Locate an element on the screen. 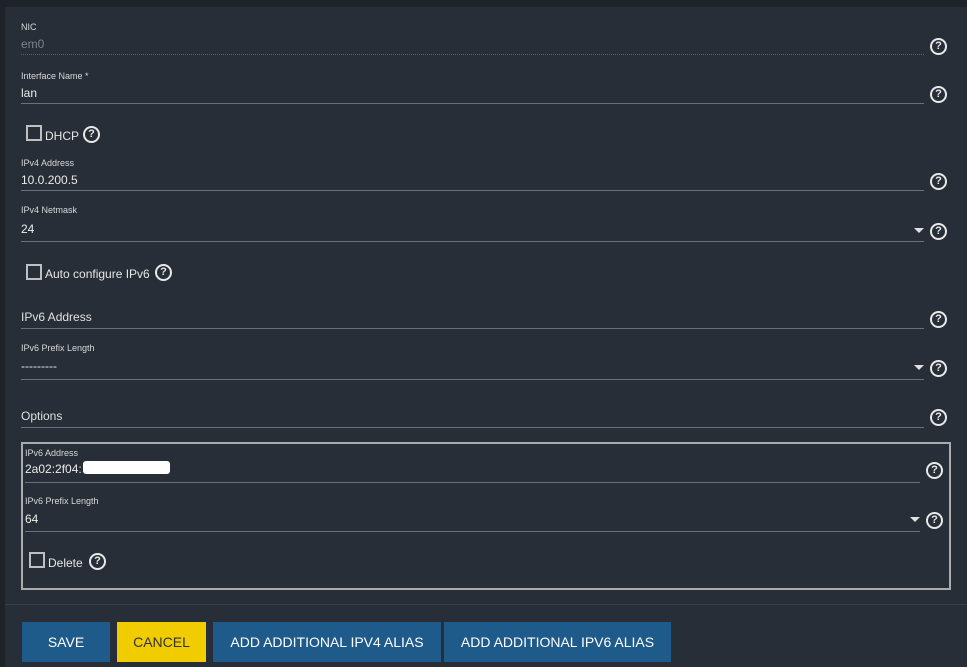  nic-help-icon: ? is located at coordinates (938, 46).